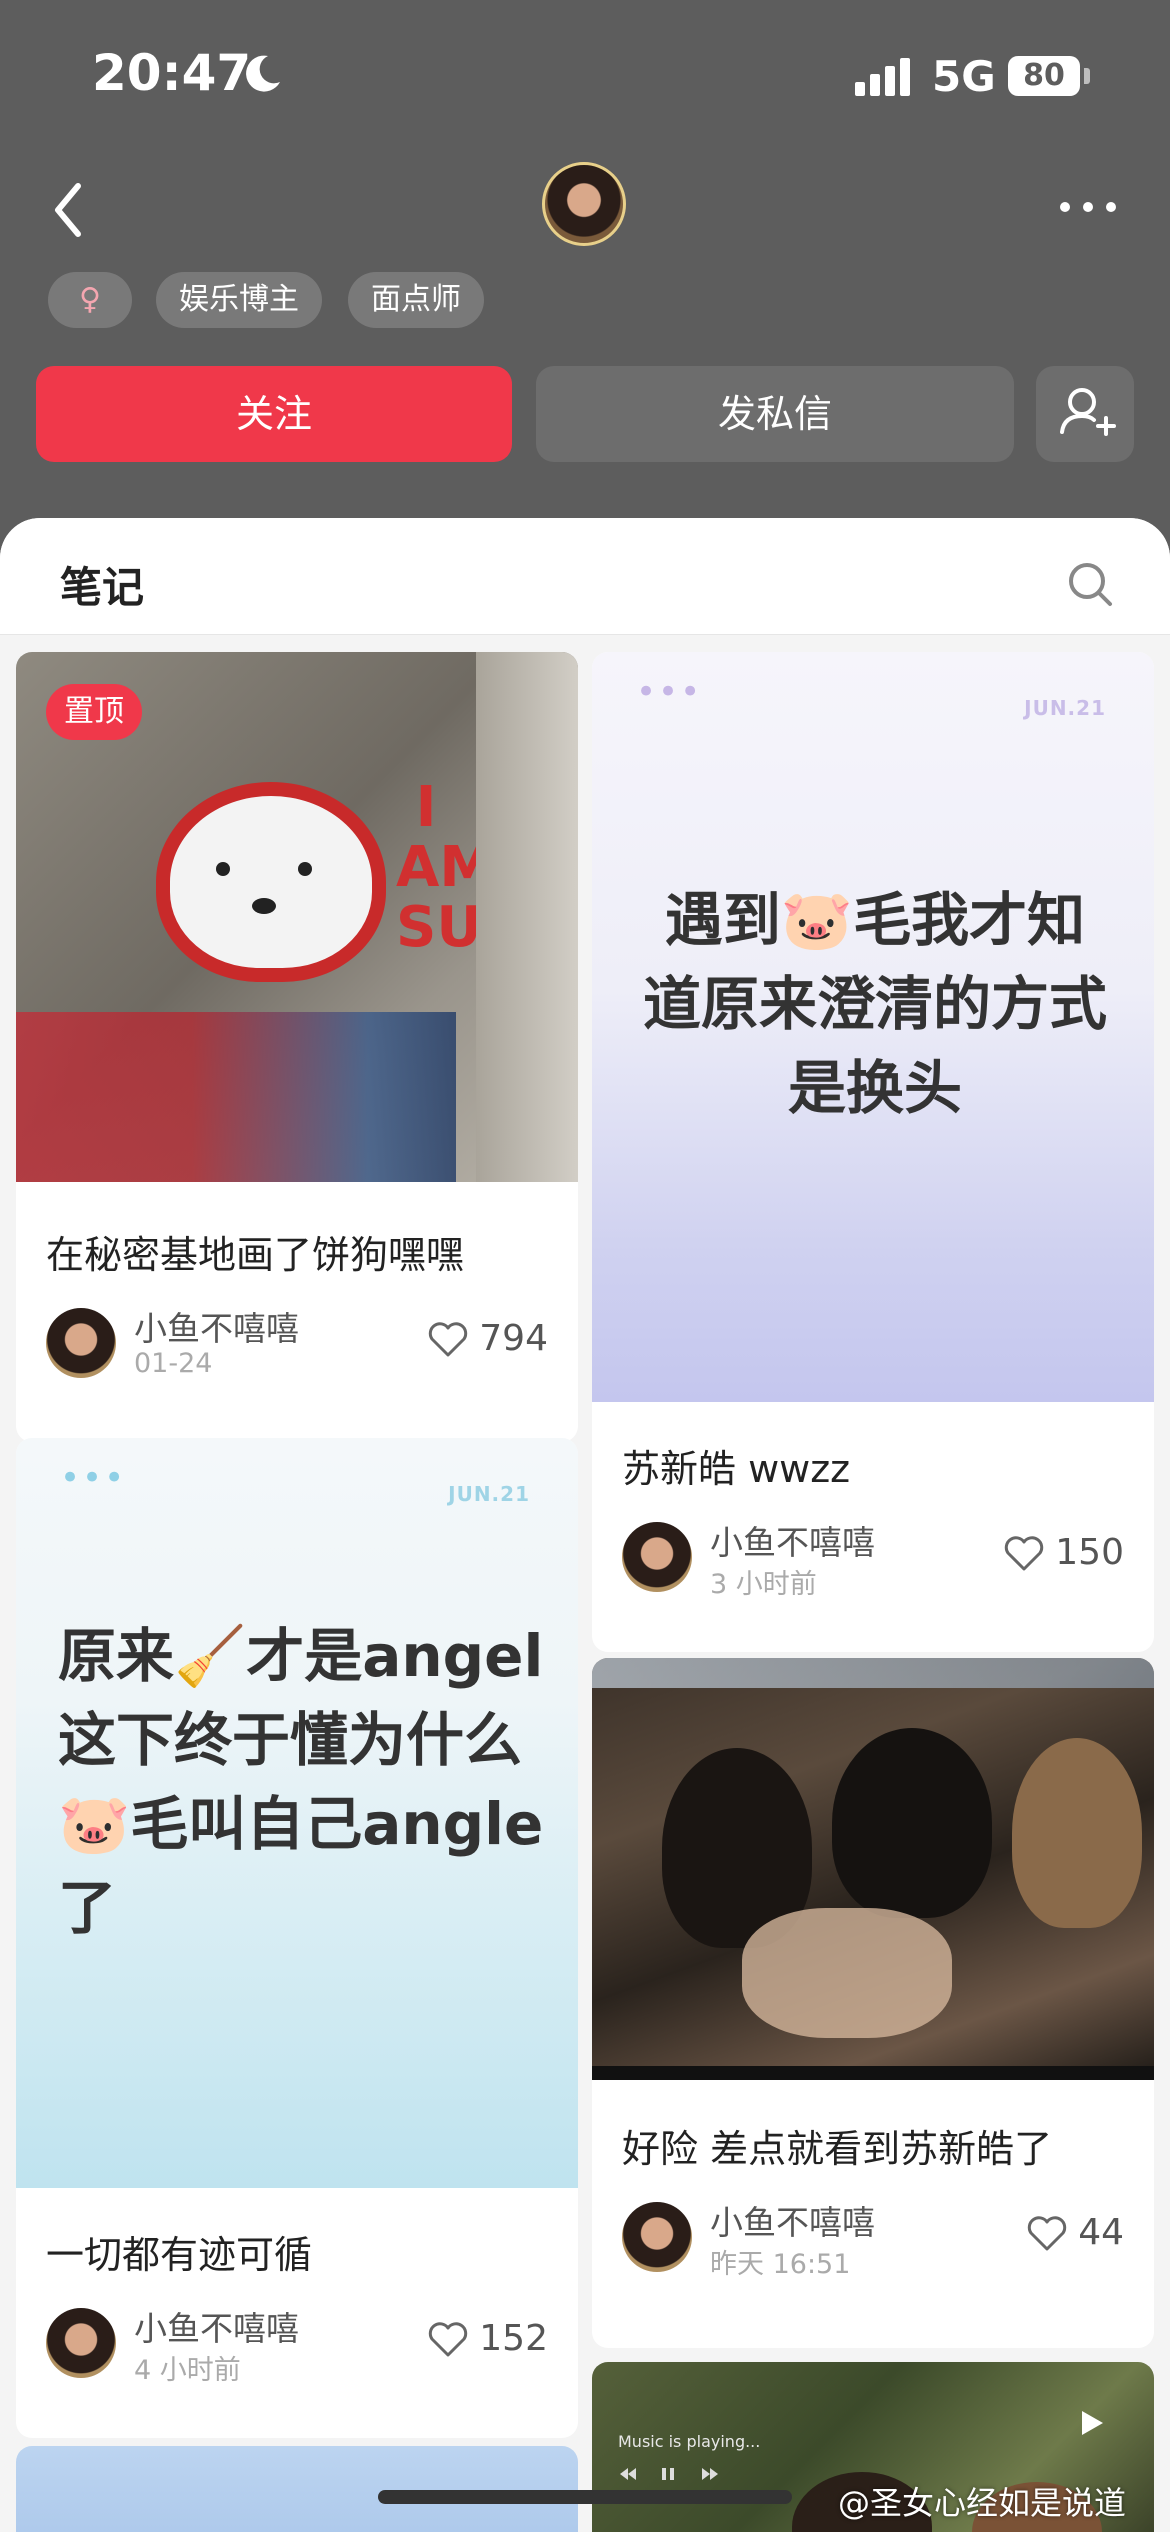 This screenshot has height=2532, width=1170. What do you see at coordinates (297, 917) in the screenshot?
I see `note-cover-image: I AM SU 置顶` at bounding box center [297, 917].